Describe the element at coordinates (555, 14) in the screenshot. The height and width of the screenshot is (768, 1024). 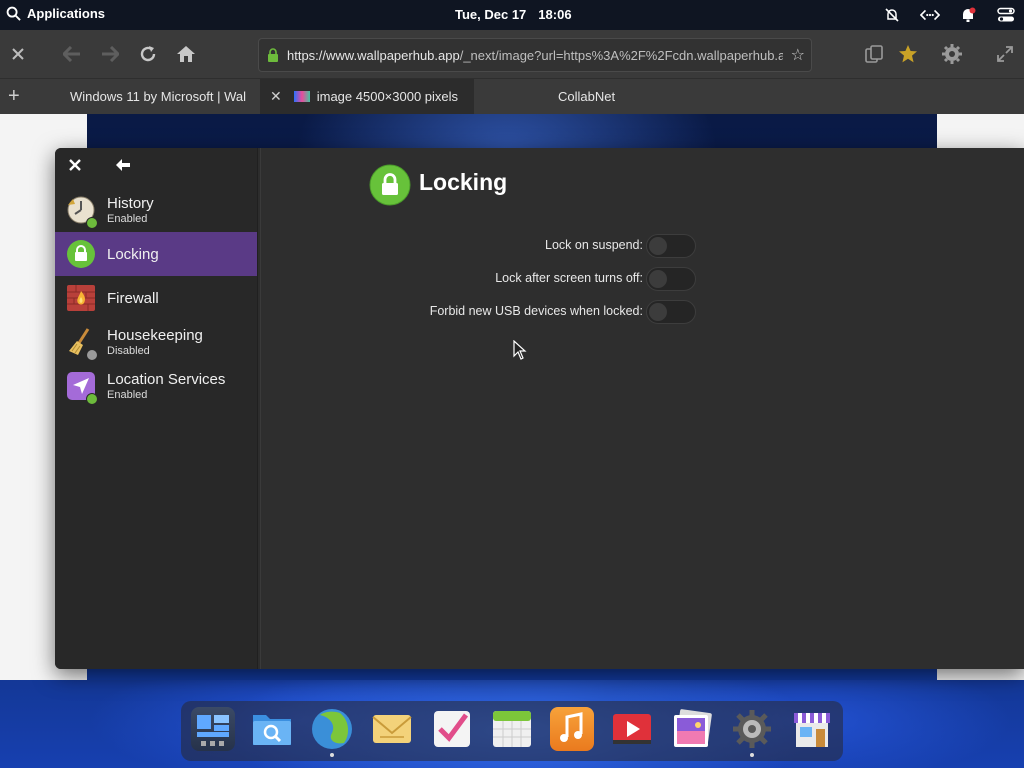
I see `clock-time: 18:06` at that location.